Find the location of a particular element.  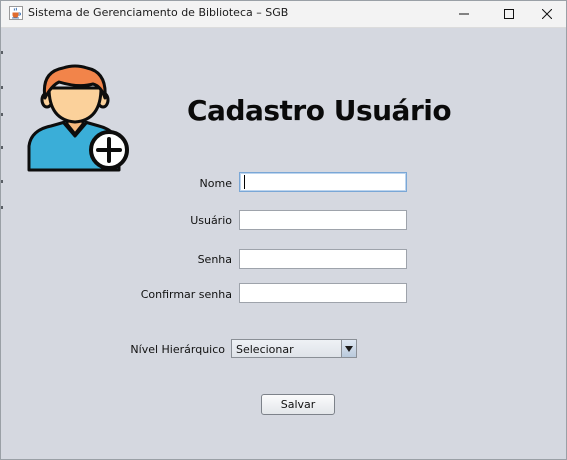

nivel-hierarquico-select: Selecionar is located at coordinates (294, 348).